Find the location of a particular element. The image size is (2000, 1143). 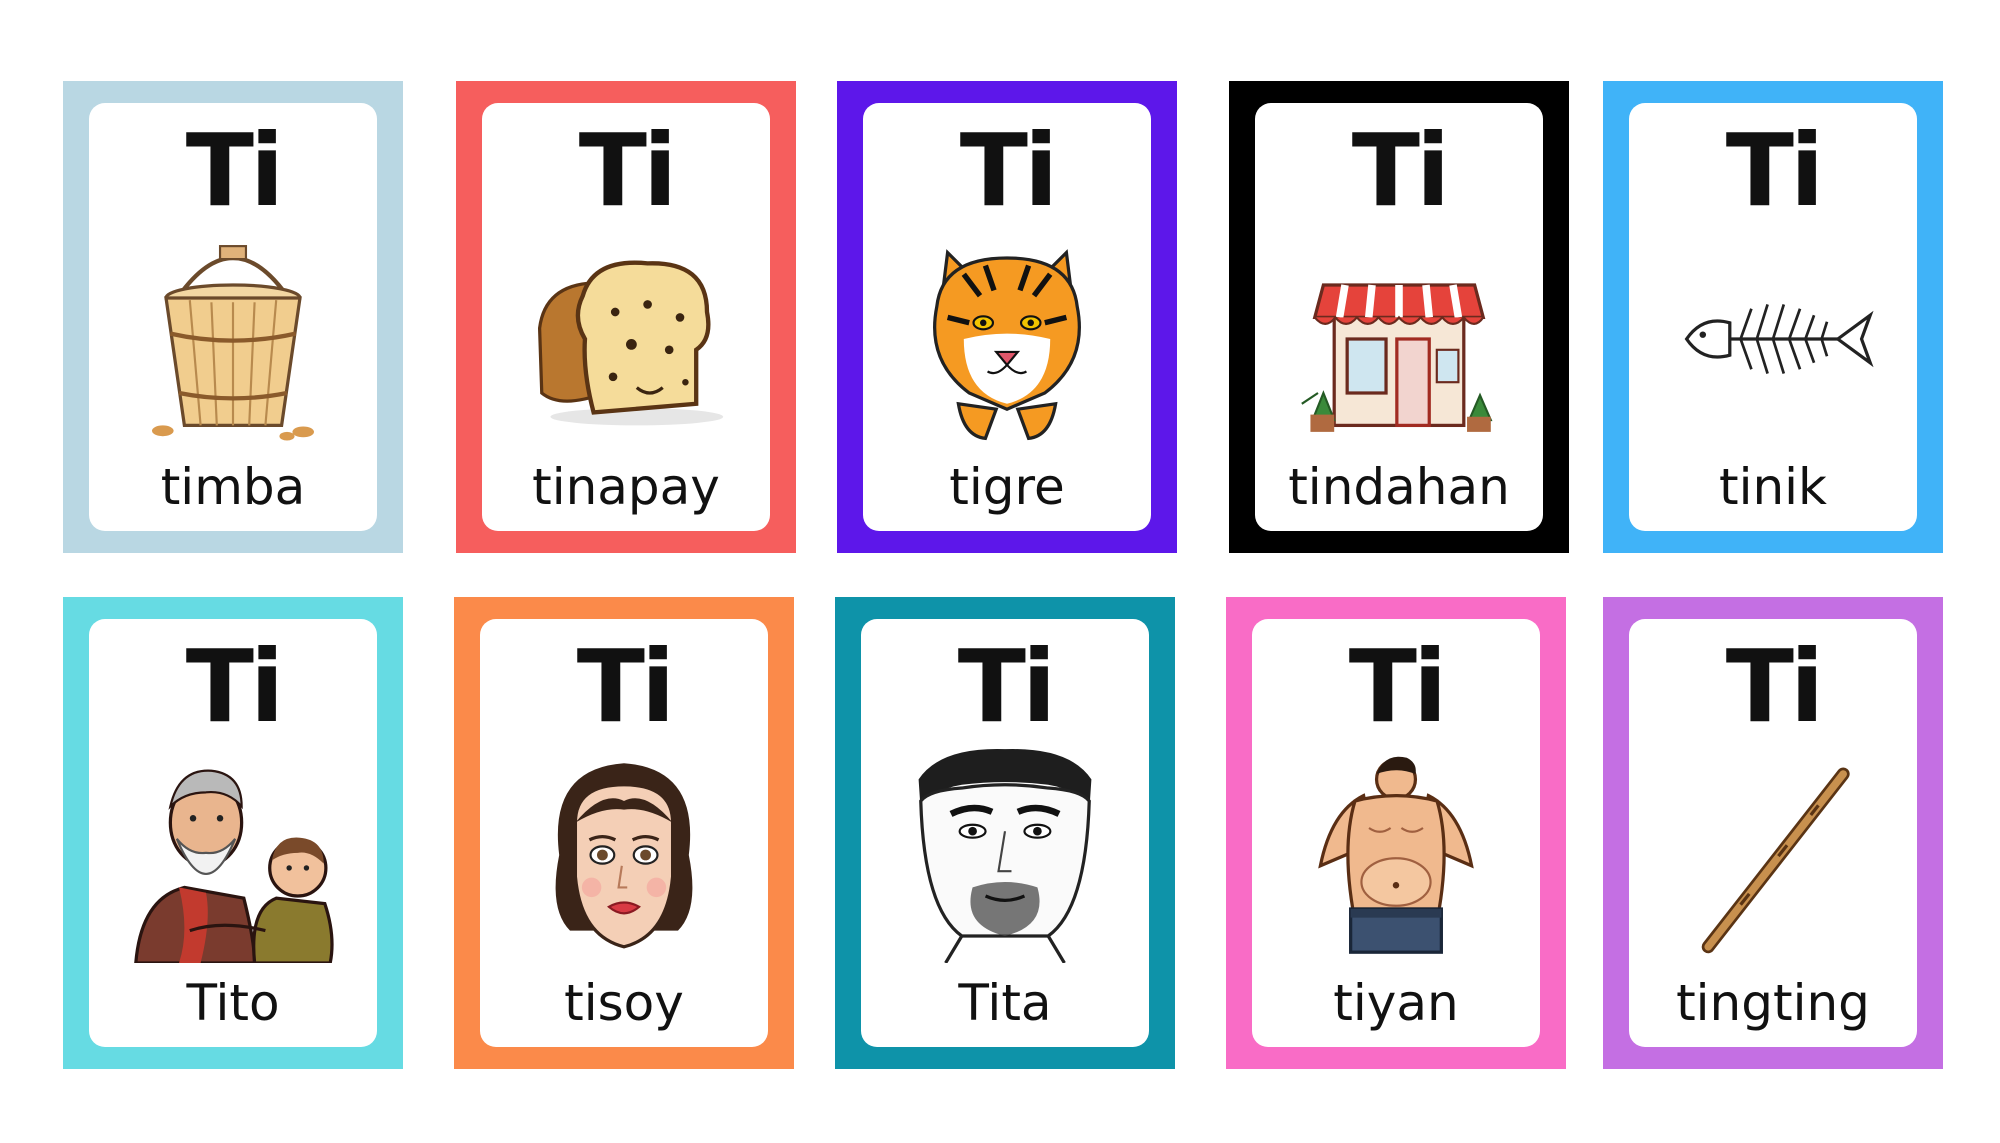

card-face: Ti Tita is located at coordinates (1005, 833).